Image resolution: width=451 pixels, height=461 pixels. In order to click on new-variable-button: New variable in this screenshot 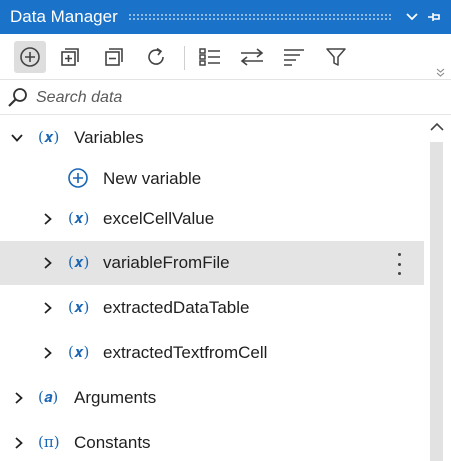, I will do `click(212, 179)`.